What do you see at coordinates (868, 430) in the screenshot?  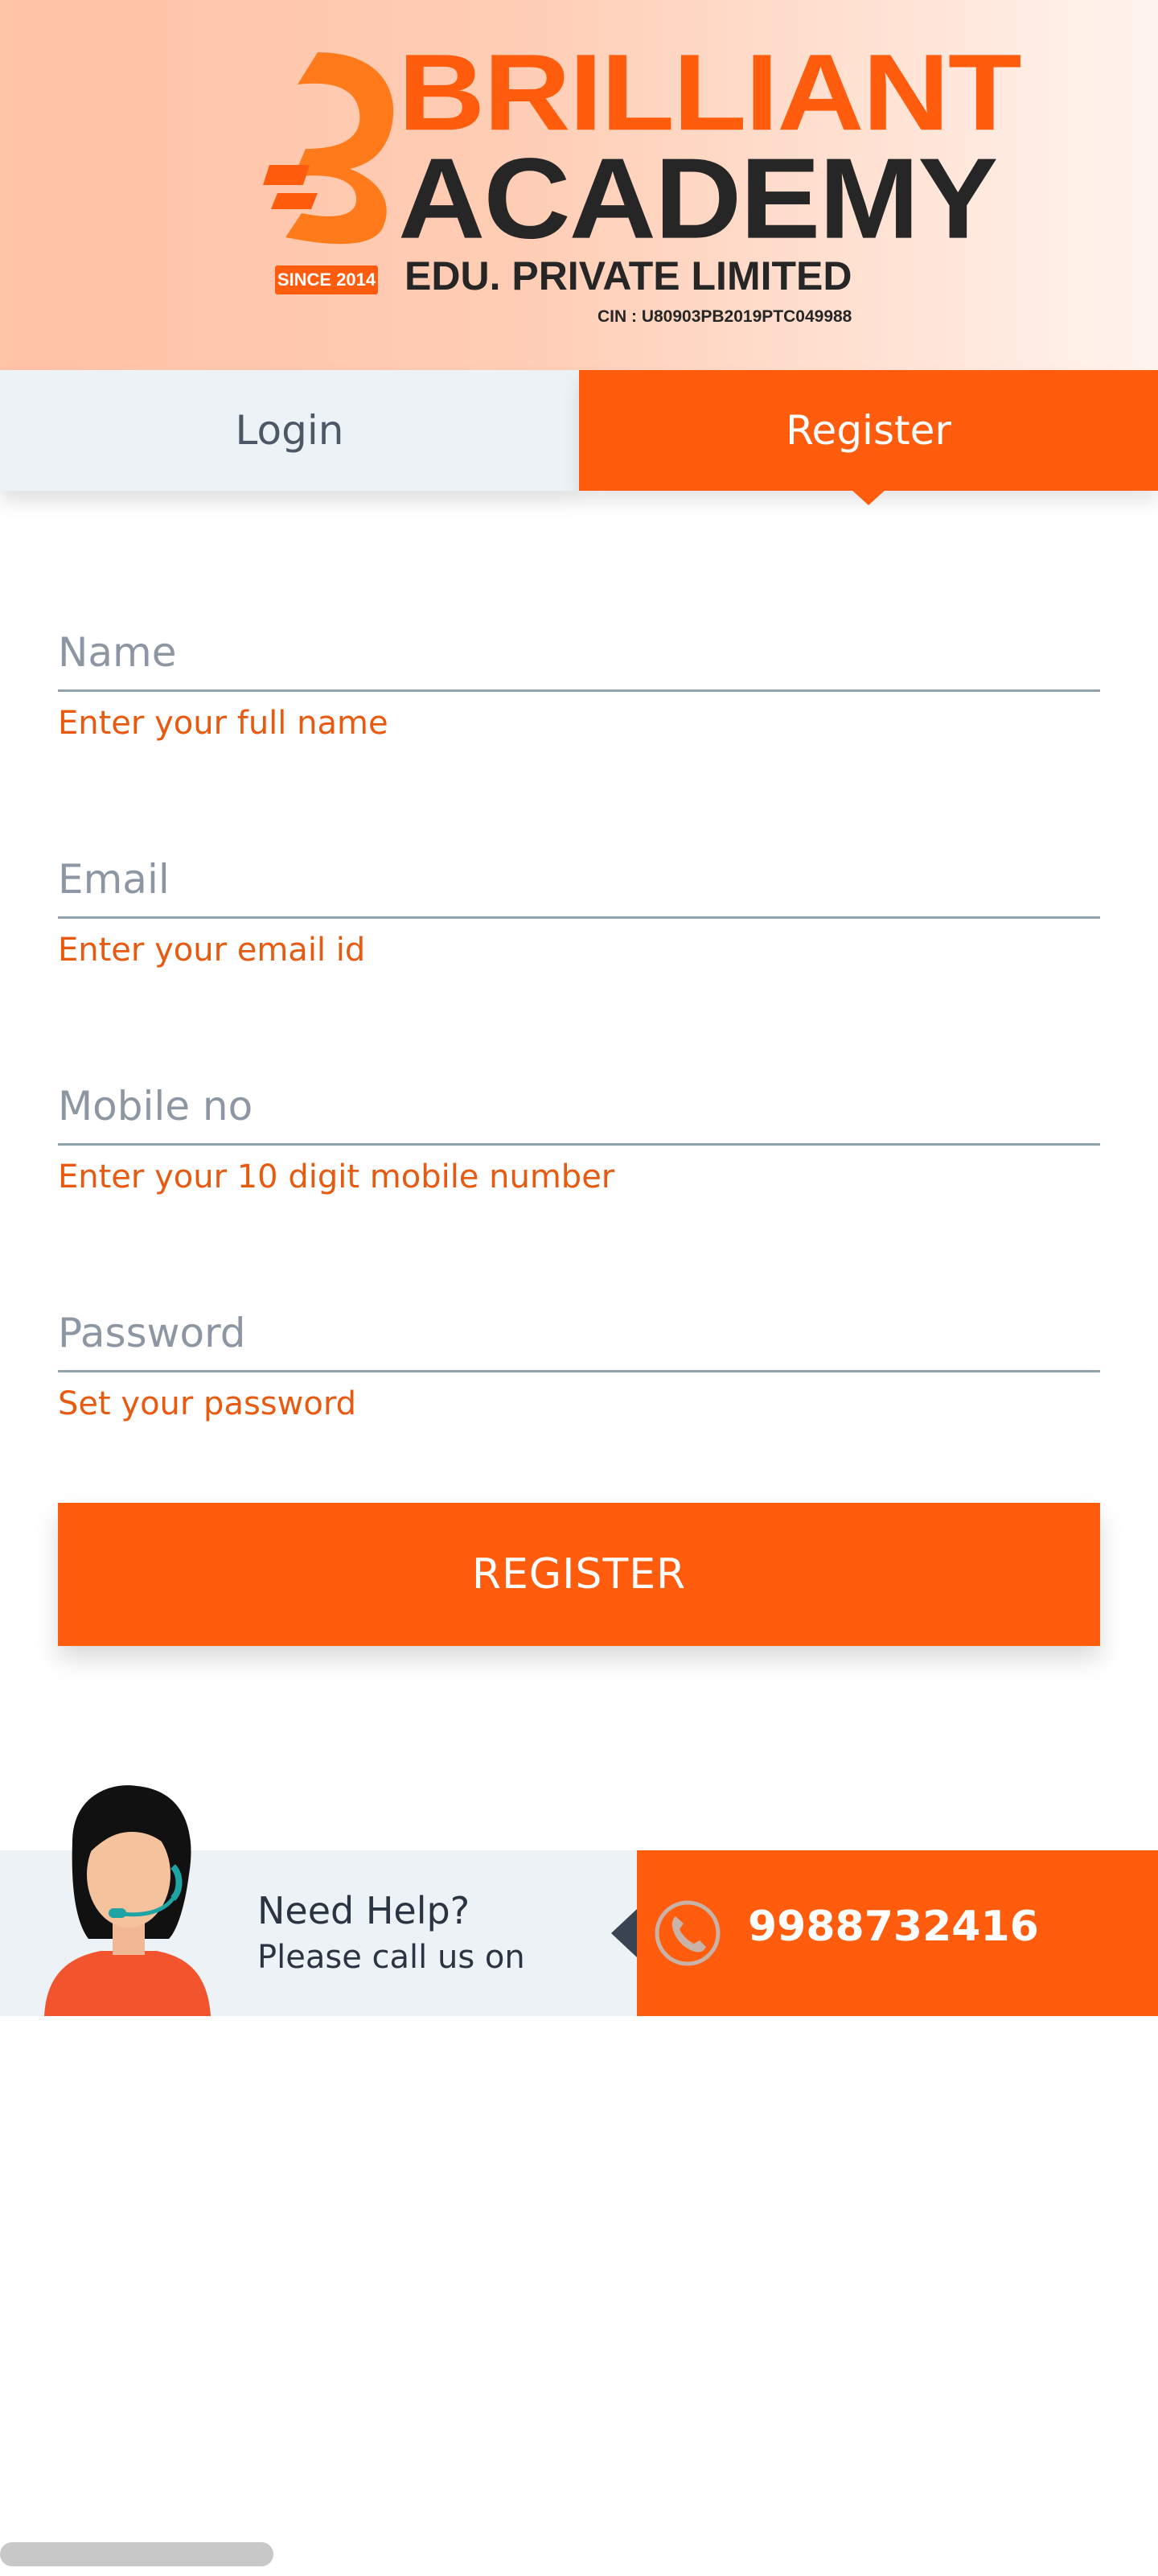 I see `tab-register: Register` at bounding box center [868, 430].